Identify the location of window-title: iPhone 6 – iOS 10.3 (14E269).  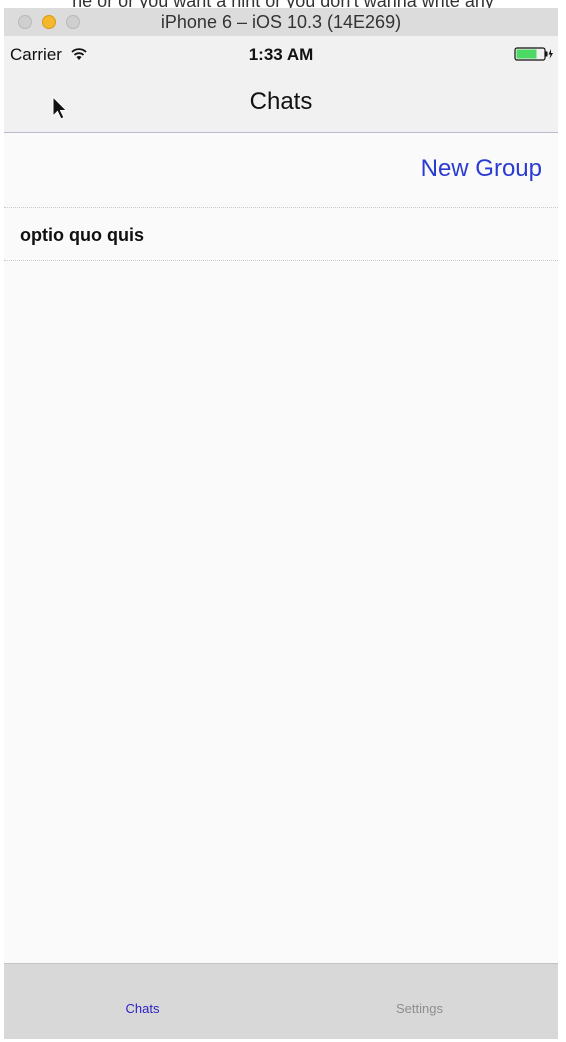
(281, 22).